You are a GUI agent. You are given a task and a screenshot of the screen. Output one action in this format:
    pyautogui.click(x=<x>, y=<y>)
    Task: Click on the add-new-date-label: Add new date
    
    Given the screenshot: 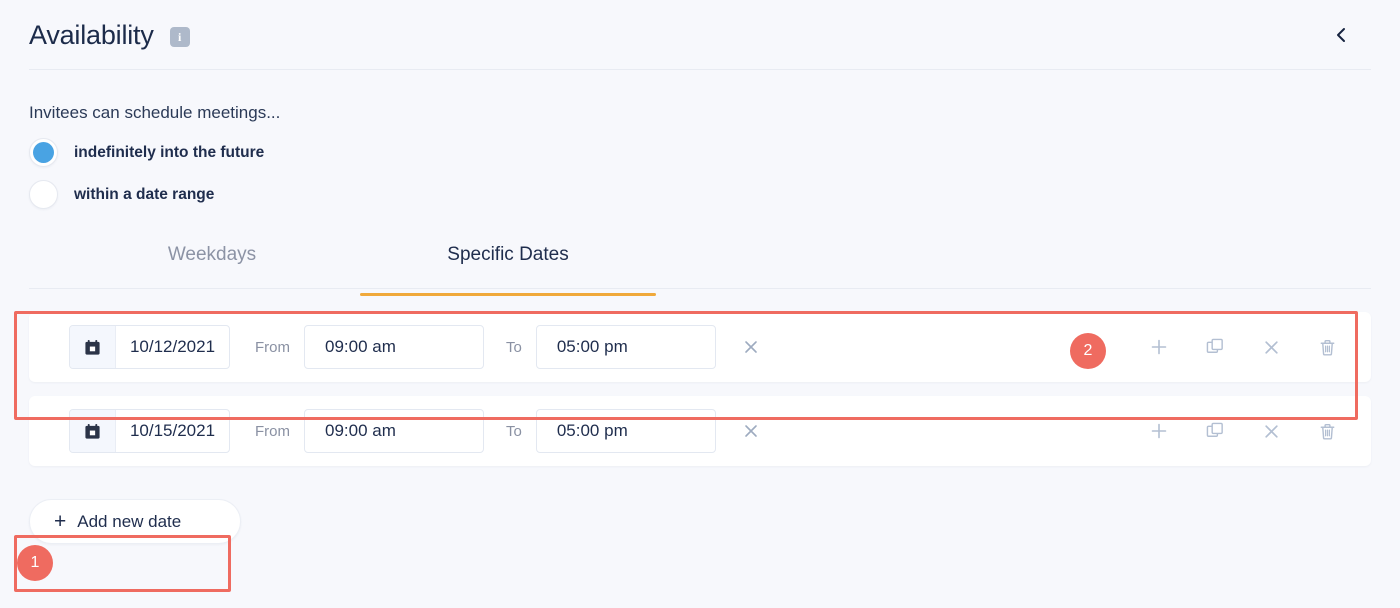 What is the action you would take?
    pyautogui.click(x=129, y=521)
    